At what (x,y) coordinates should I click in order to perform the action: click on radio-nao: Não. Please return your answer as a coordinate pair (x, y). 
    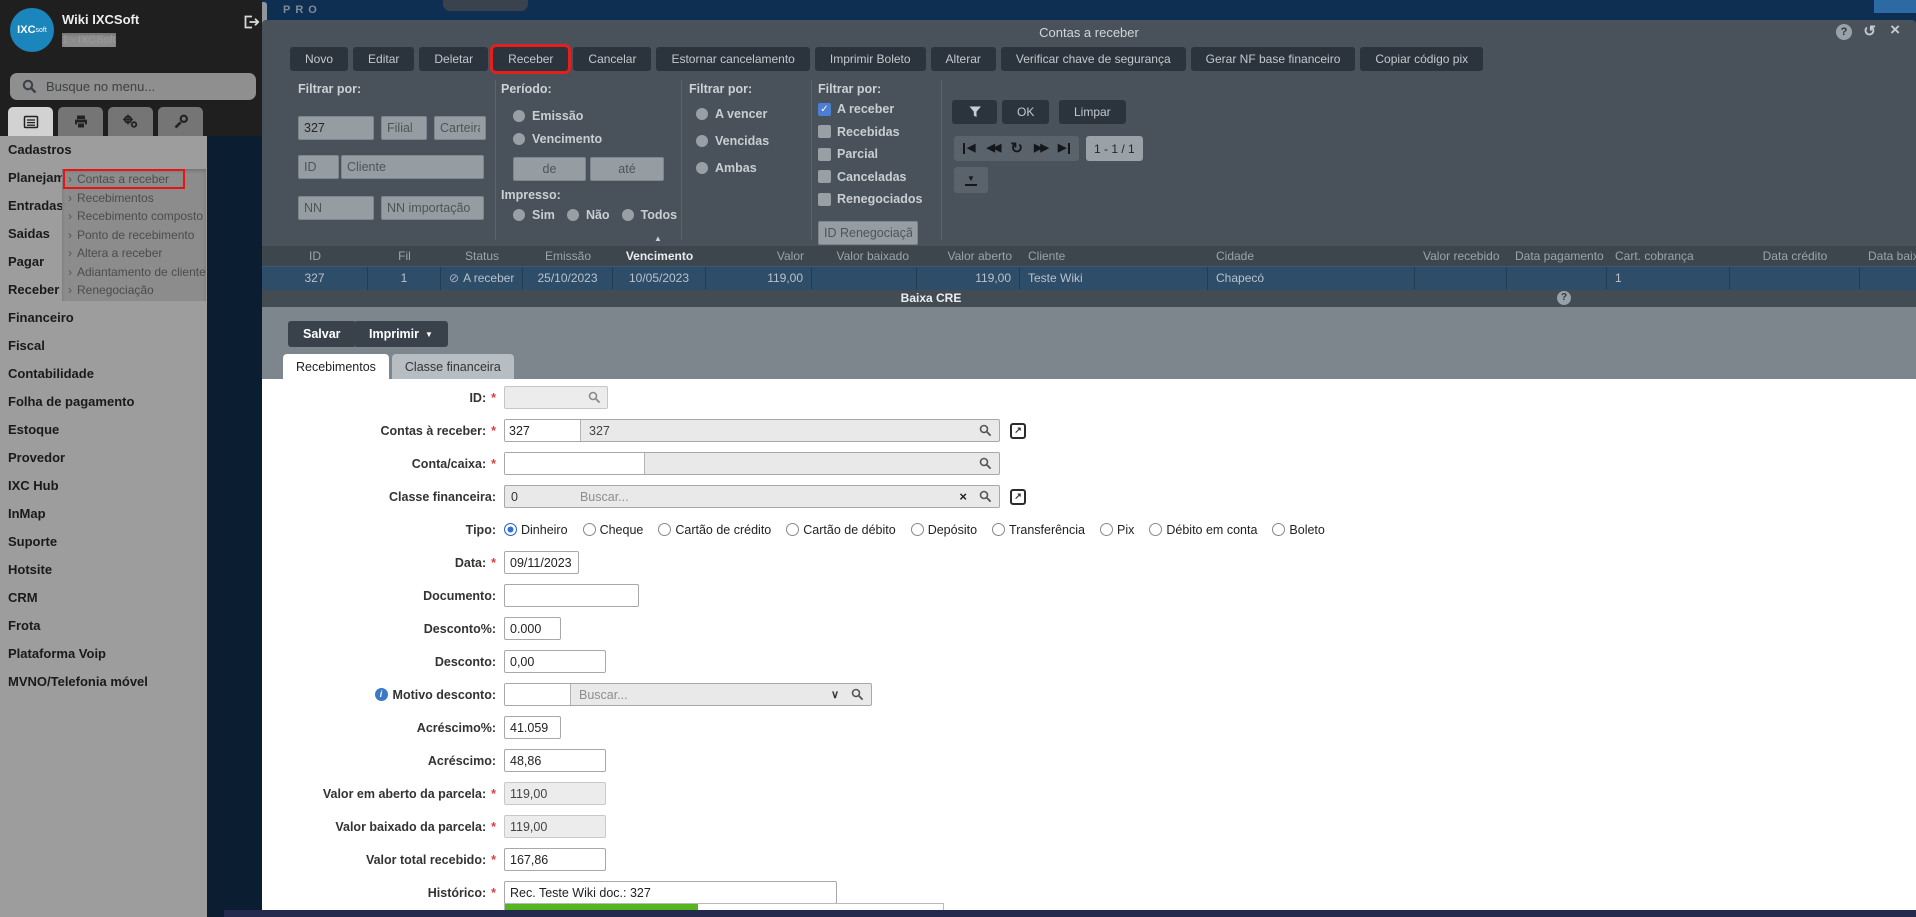
    Looking at the image, I should click on (588, 215).